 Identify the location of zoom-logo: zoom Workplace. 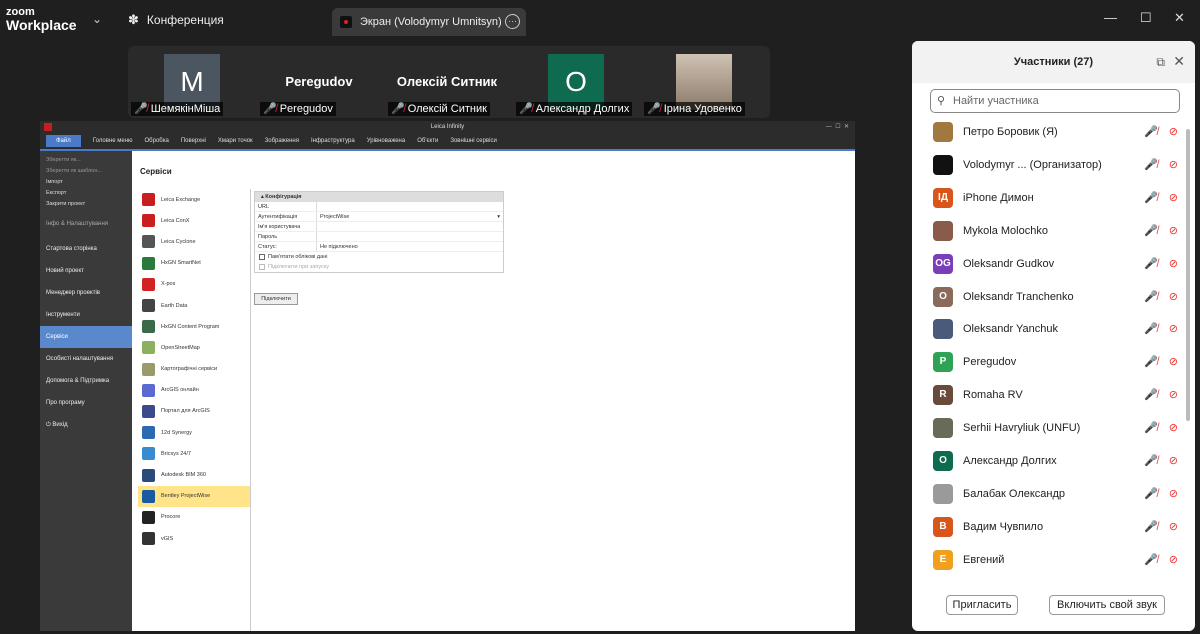
(41, 19).